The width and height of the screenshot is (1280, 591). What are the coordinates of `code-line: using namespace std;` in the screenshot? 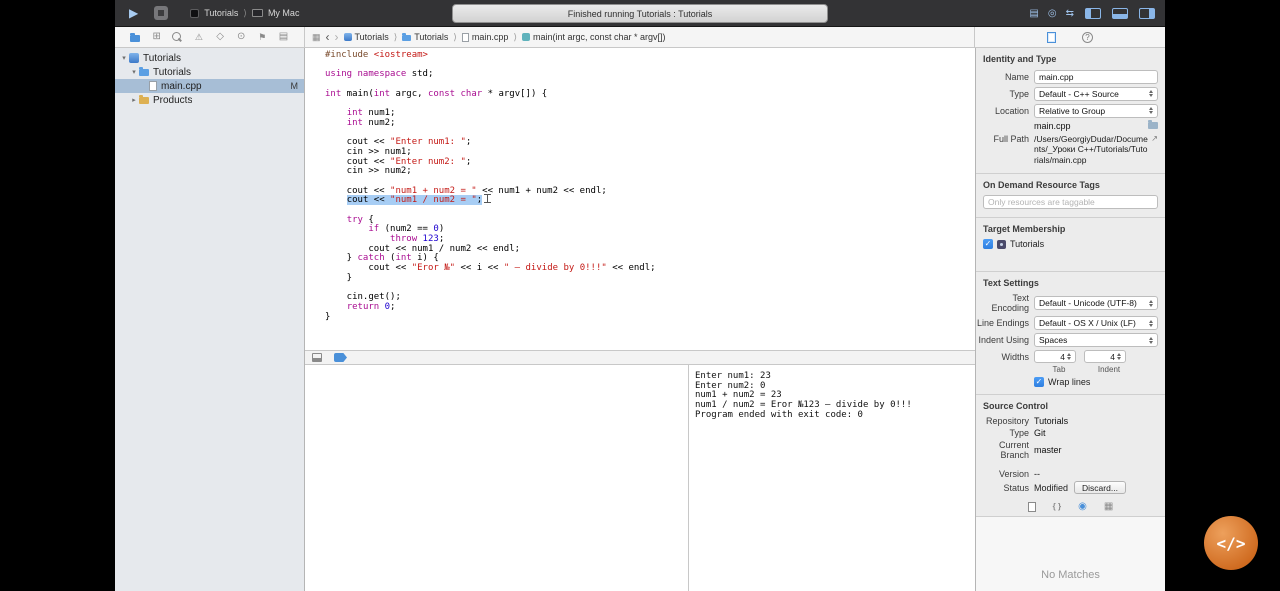 It's located at (379, 74).